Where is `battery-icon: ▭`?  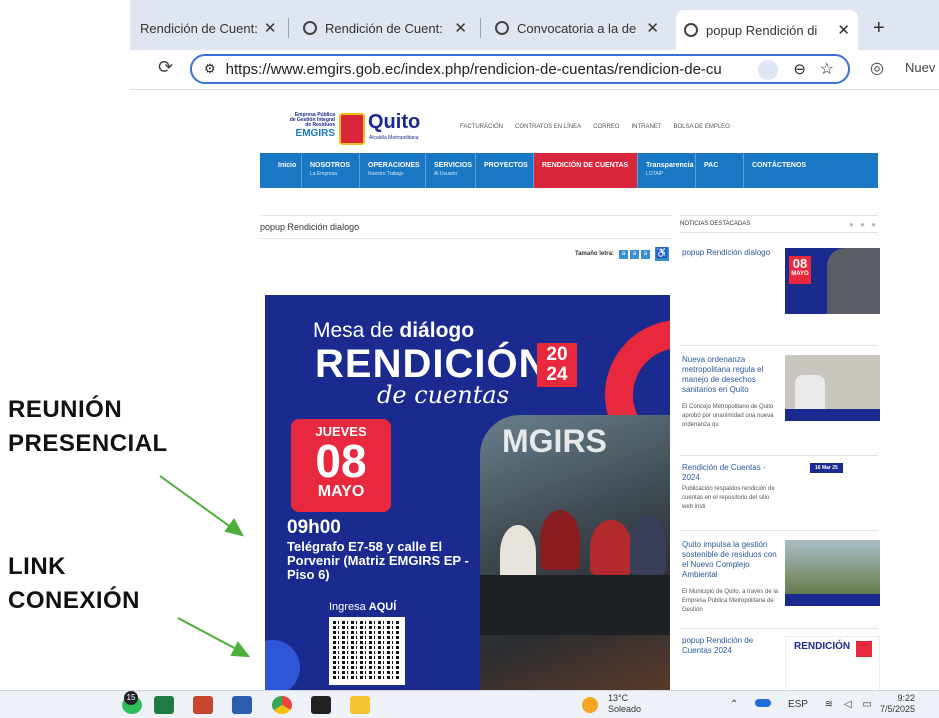 battery-icon: ▭ is located at coordinates (866, 704).